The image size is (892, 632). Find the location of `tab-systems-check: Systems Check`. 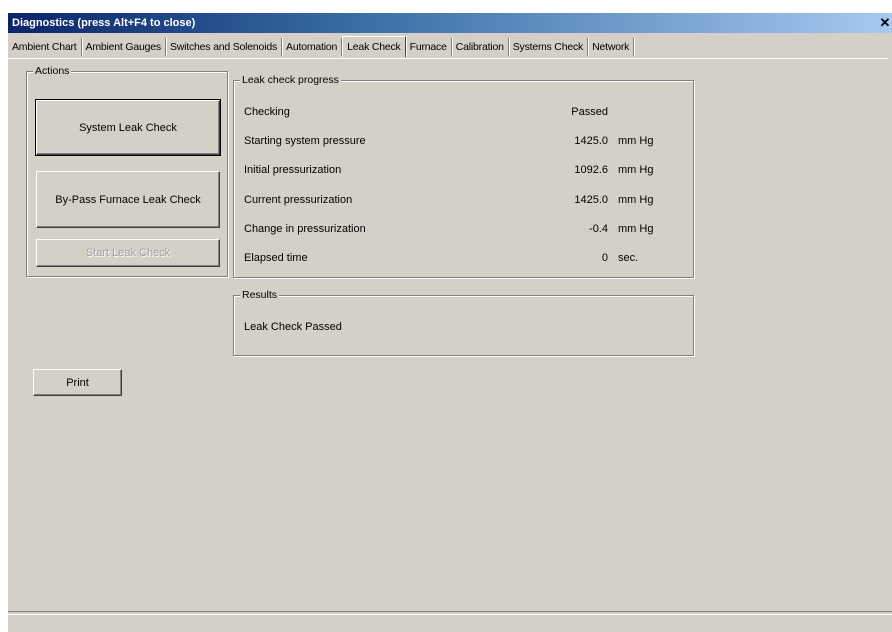

tab-systems-check: Systems Check is located at coordinates (549, 47).